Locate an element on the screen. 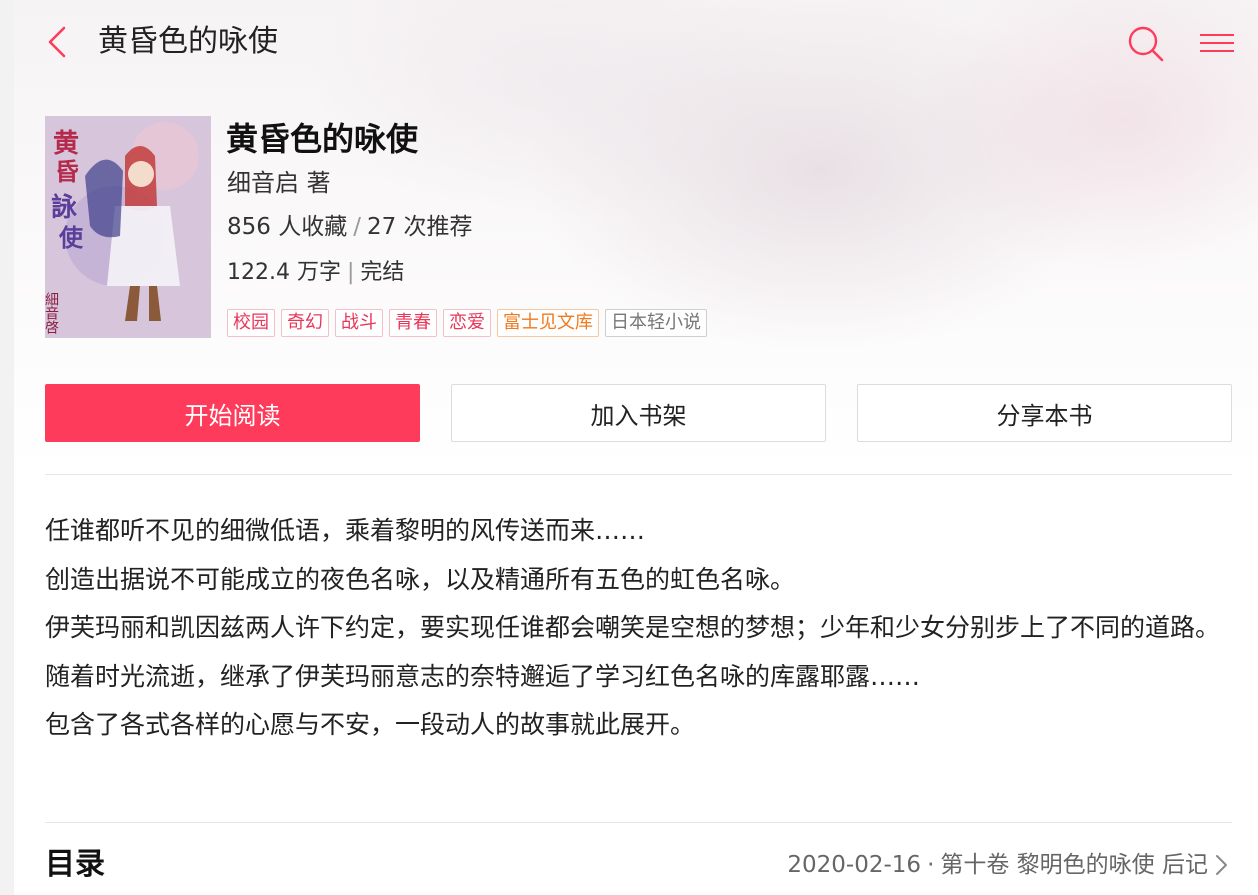 The height and width of the screenshot is (895, 1258). add-to-shelf-button: 加入书架 is located at coordinates (638, 413).